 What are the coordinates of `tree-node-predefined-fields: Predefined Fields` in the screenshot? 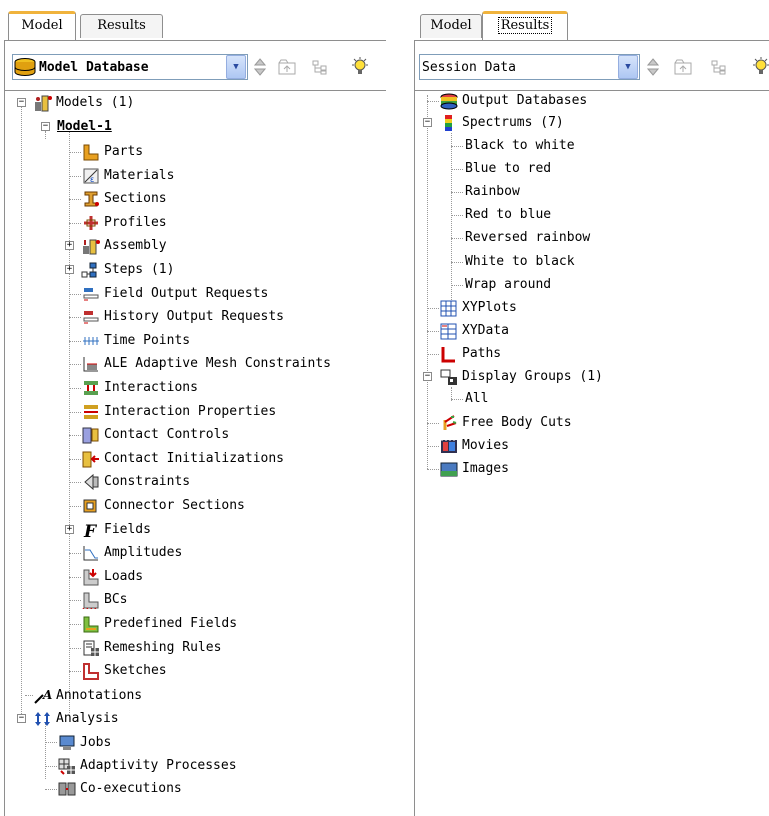 It's located at (159, 624).